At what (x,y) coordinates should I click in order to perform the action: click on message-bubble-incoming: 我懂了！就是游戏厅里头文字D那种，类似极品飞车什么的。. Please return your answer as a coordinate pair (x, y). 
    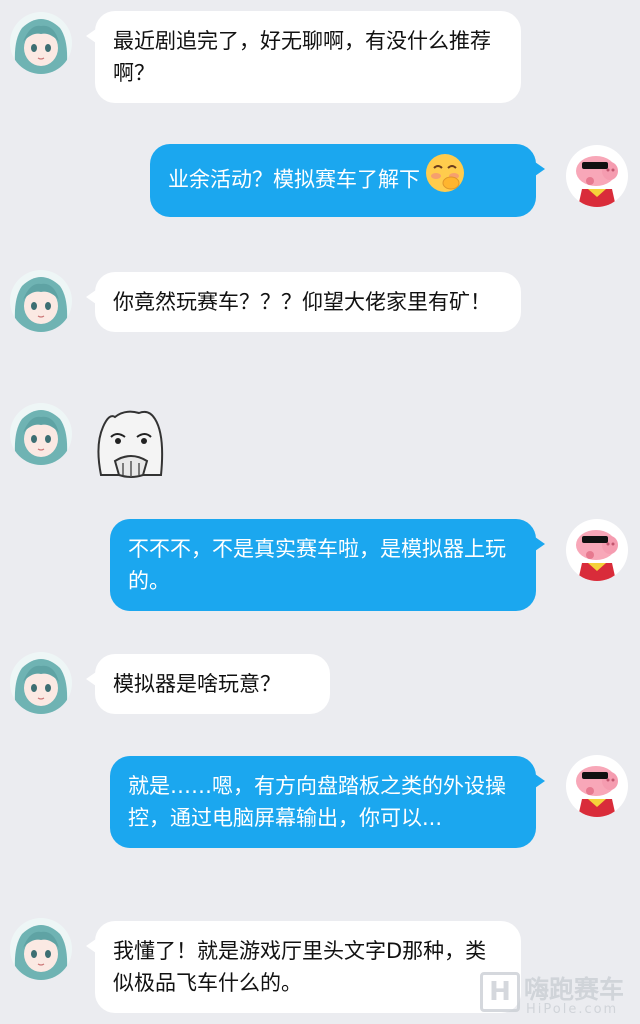
    Looking at the image, I should click on (303, 967).